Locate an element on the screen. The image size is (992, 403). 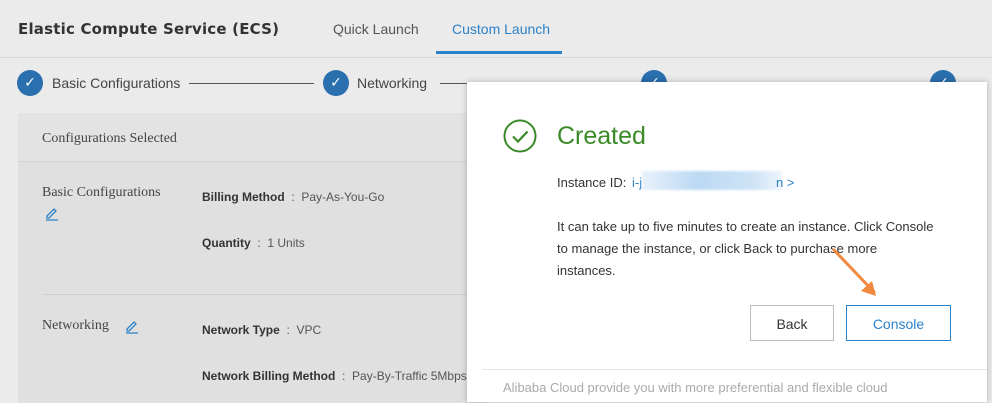
step-networking-check-icon: ✓ is located at coordinates (336, 83).